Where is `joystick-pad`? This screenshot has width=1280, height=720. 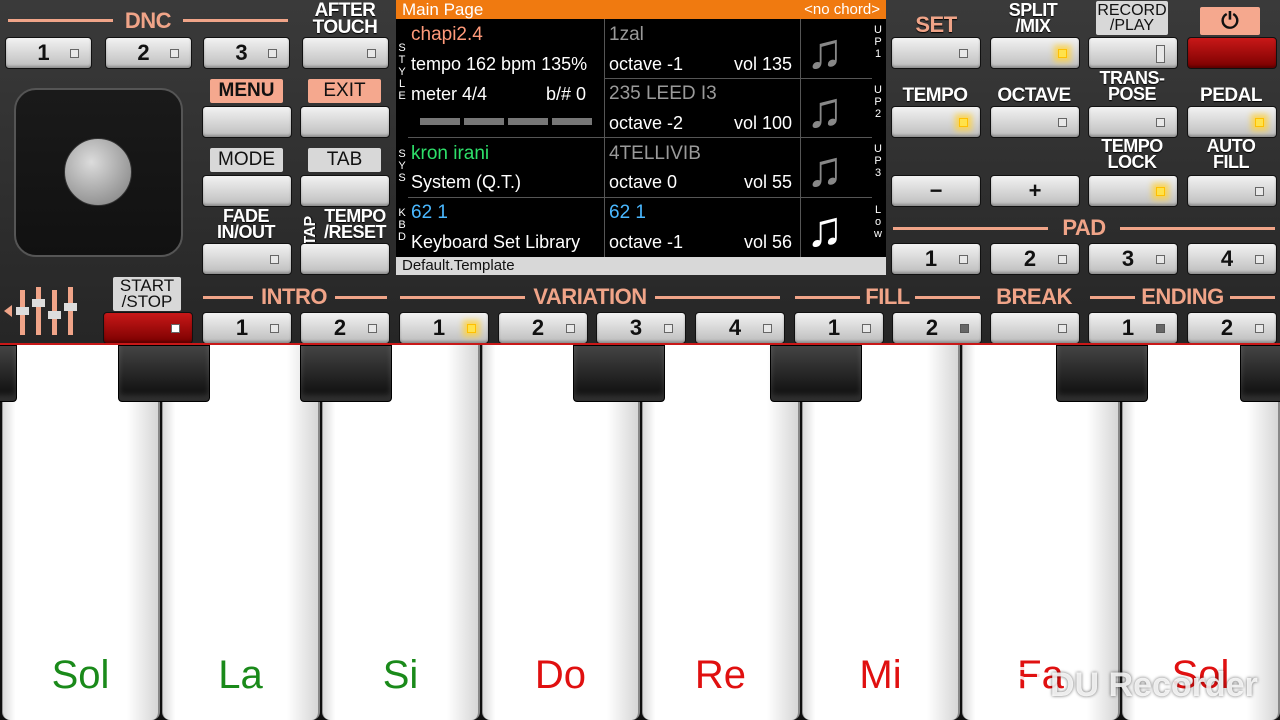 joystick-pad is located at coordinates (98, 172).